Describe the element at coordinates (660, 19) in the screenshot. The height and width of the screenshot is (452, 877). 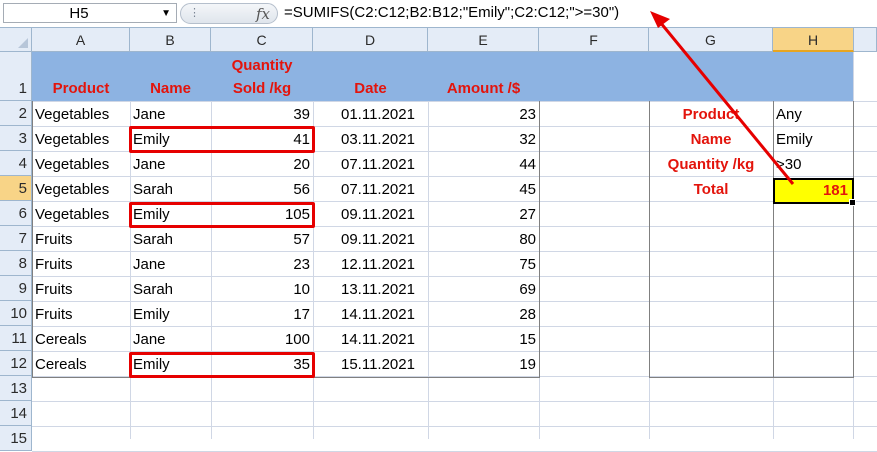
I see `arrow-head` at that location.